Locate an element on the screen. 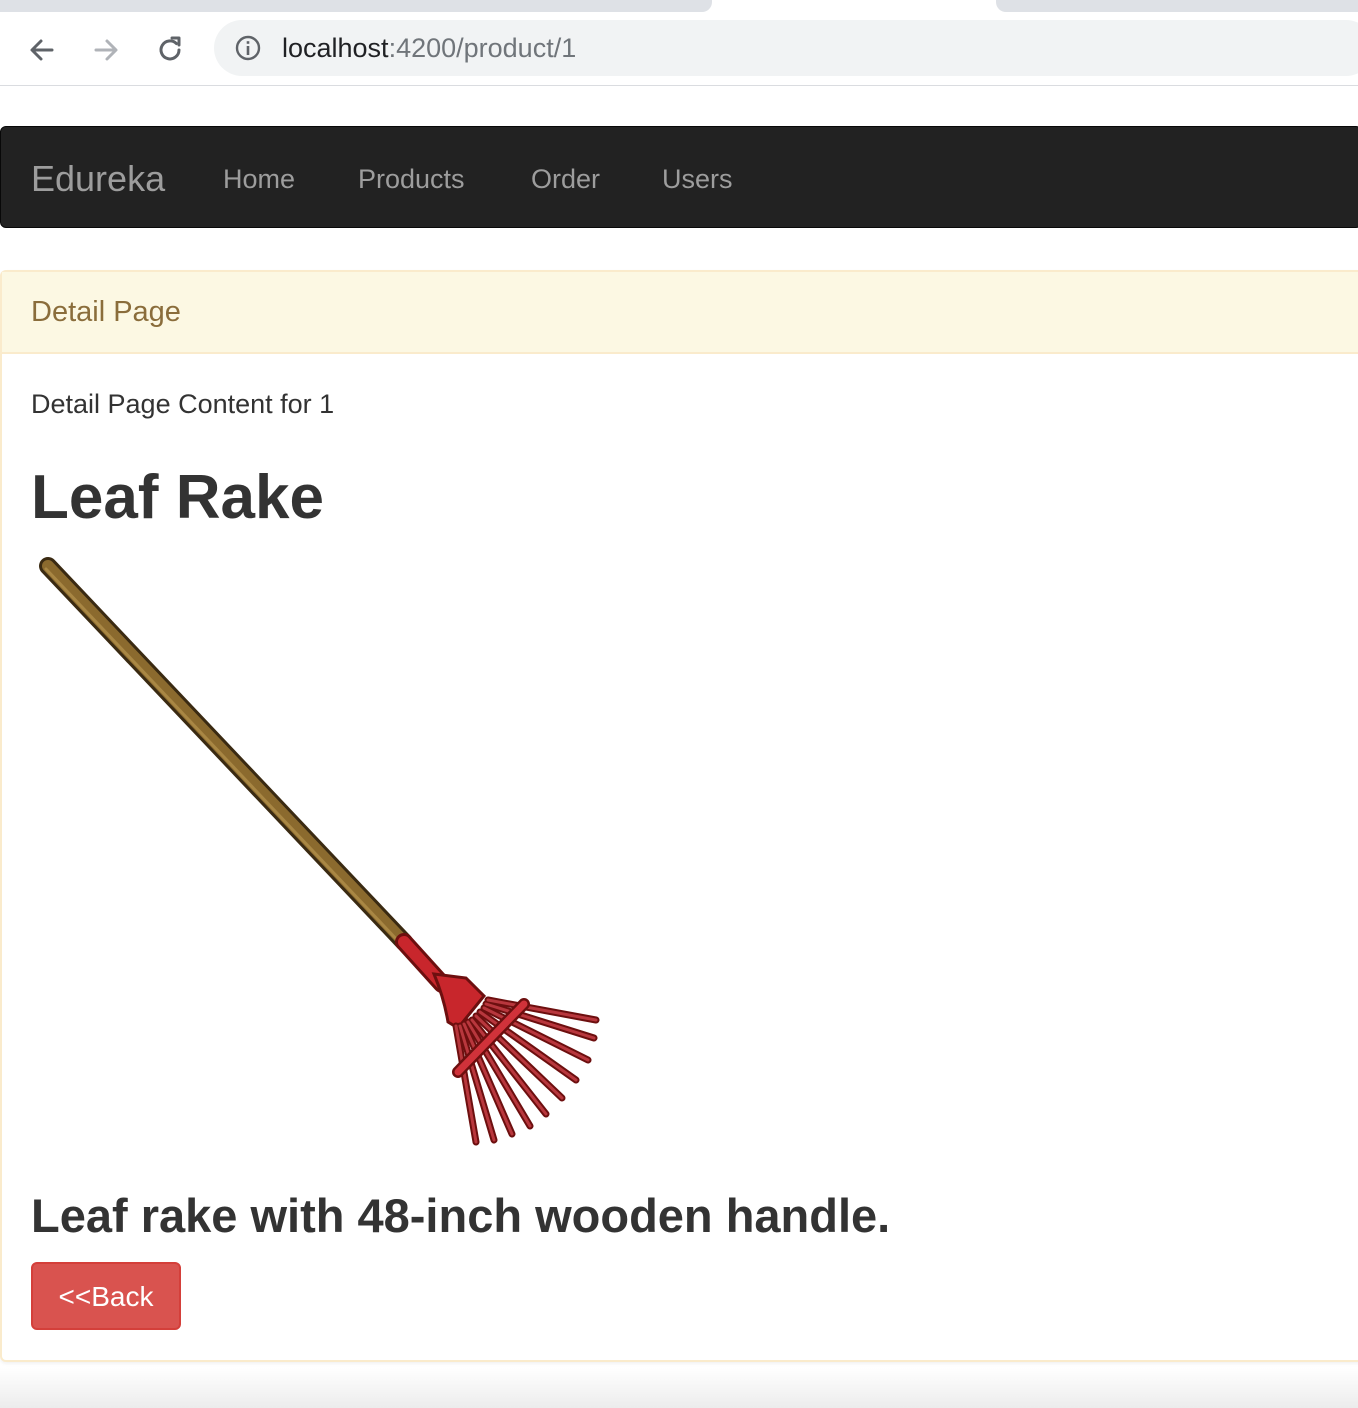  panel-title: Detail Page is located at coordinates (106, 312).